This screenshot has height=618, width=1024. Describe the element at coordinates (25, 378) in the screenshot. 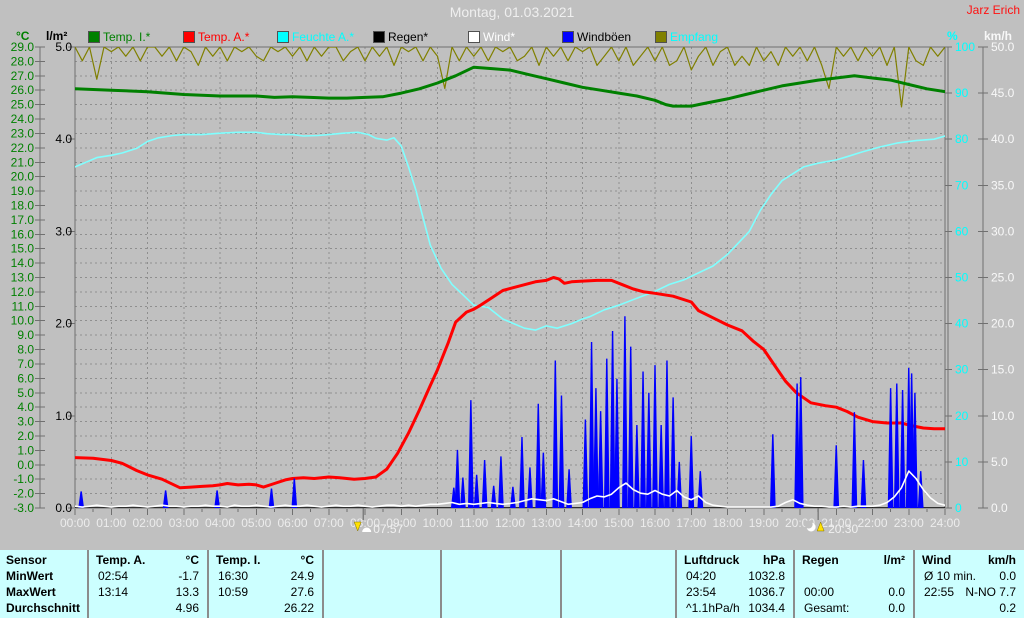

I see `y-axis-label-celsius: 6.0` at that location.